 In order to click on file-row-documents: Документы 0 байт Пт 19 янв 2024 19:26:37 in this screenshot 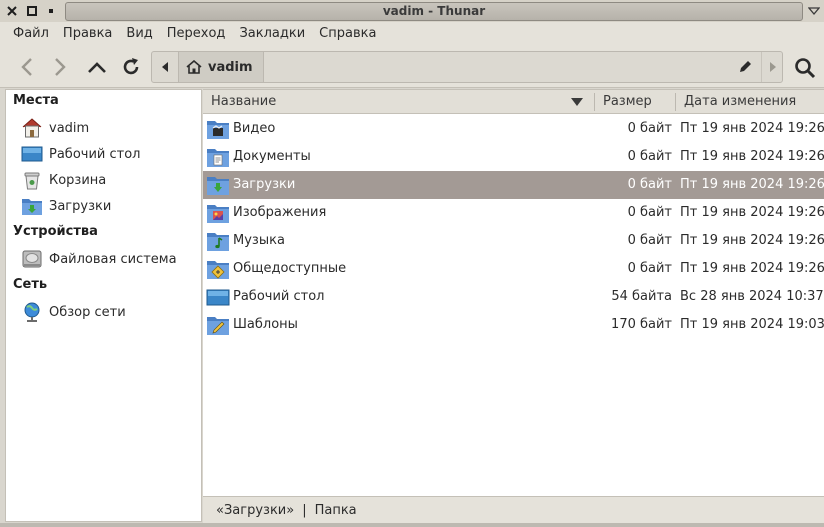, I will do `click(513, 157)`.